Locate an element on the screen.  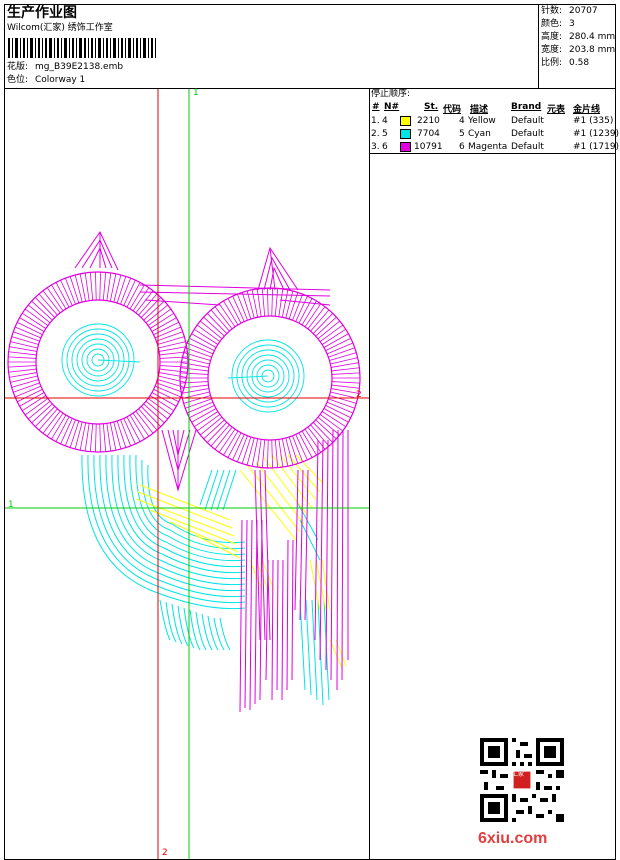
guide-label-red-bottom: 2 is located at coordinates (165, 853).